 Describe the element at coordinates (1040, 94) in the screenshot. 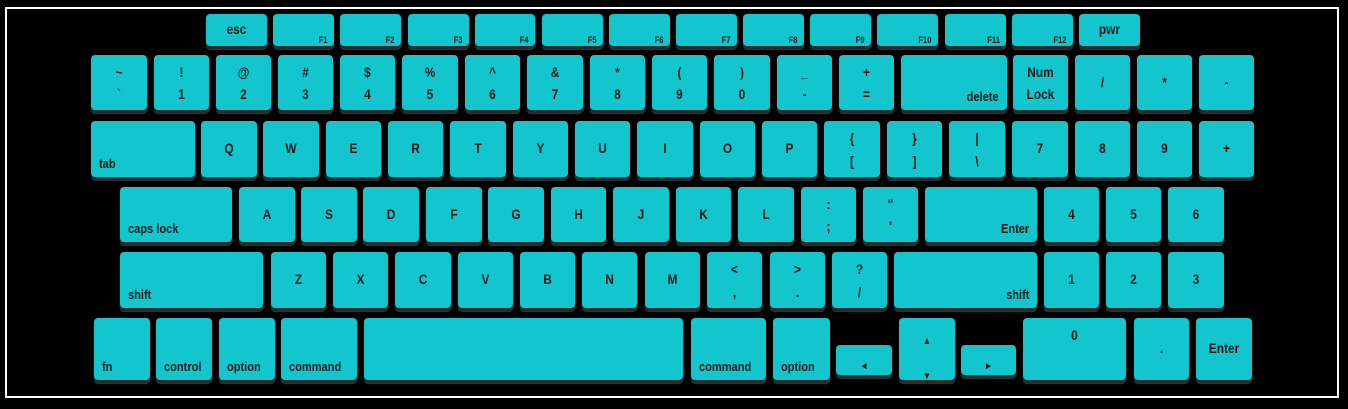

I see `key-bottom-label: Lock` at that location.